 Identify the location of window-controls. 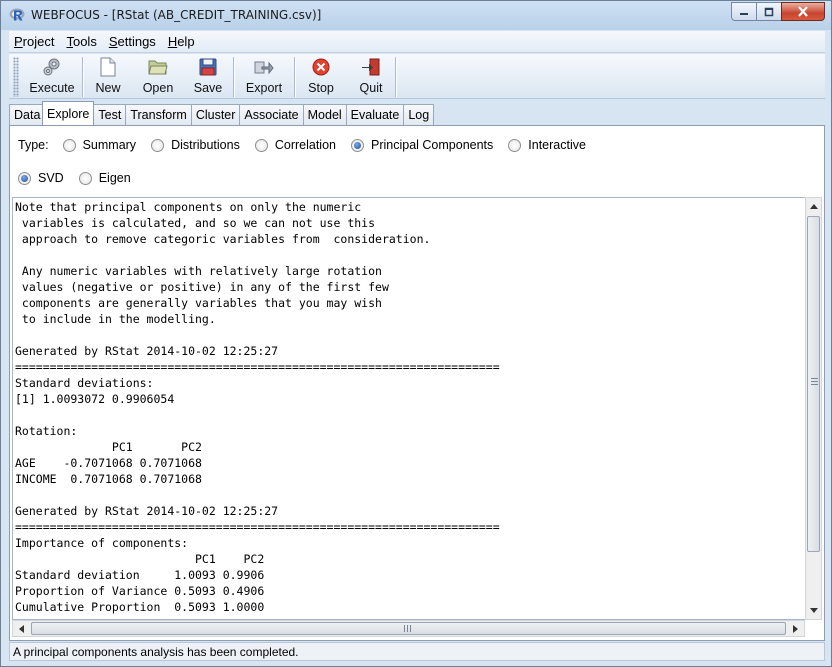
(778, 11).